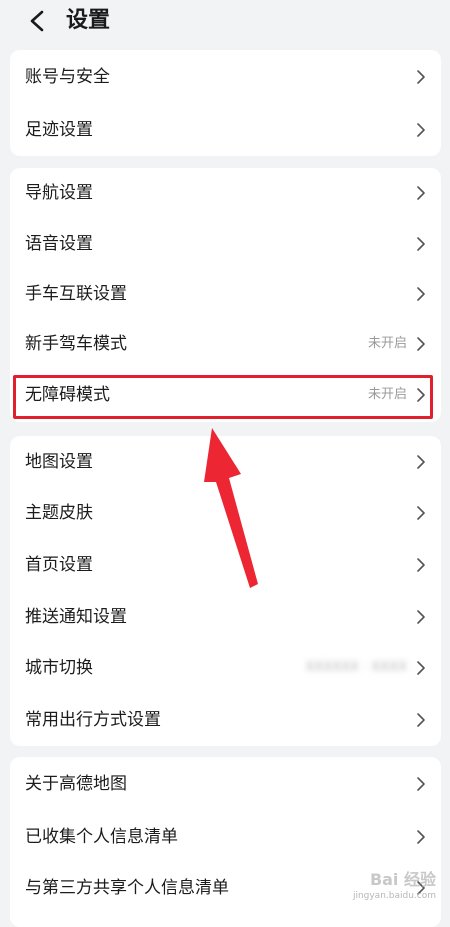  What do you see at coordinates (59, 193) in the screenshot?
I see `row-label: 导航设置` at bounding box center [59, 193].